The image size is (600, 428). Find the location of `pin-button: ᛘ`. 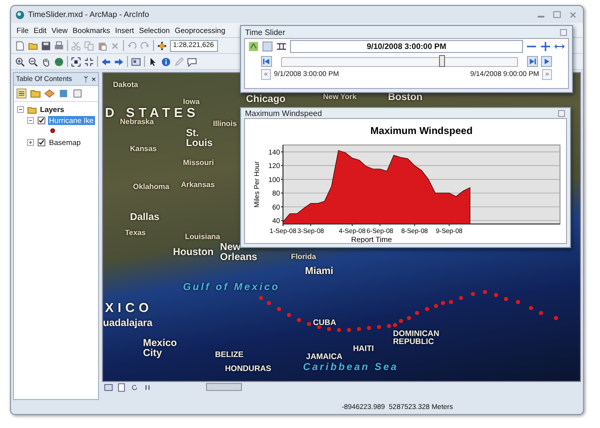

pin-button: ᛘ is located at coordinates (85, 79).